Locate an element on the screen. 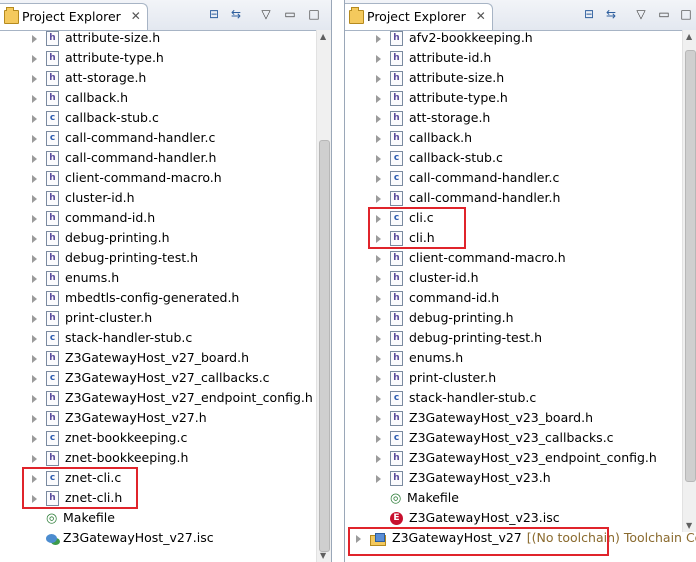  tree-item: h attribute-id.h is located at coordinates (432, 58).